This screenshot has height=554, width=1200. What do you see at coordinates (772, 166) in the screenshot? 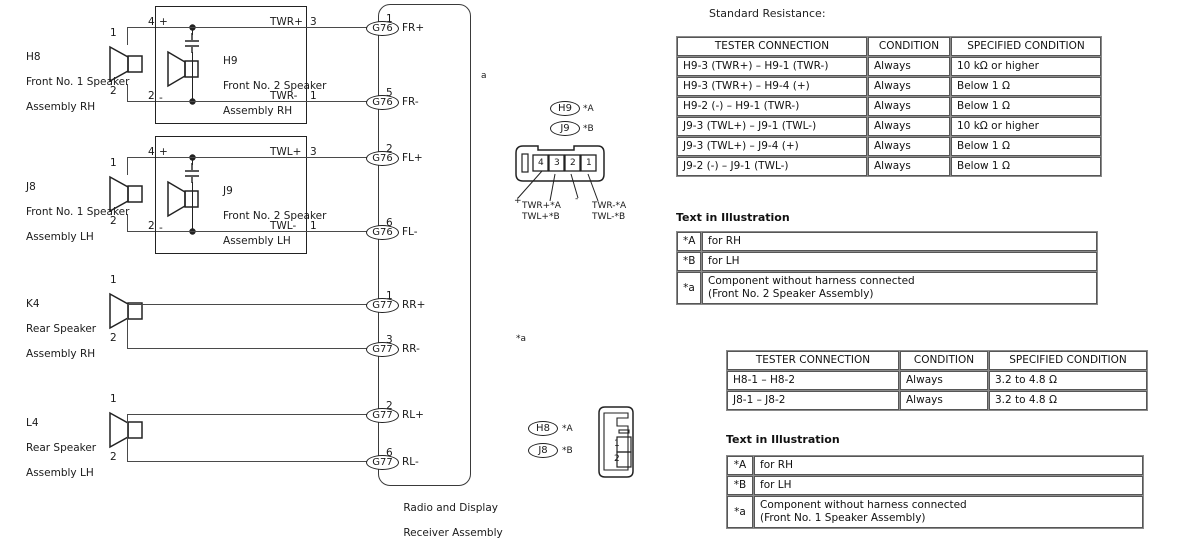
I see `cell-tester-connection: J9-2 (-) – J9-1 (TWL-)` at bounding box center [772, 166].